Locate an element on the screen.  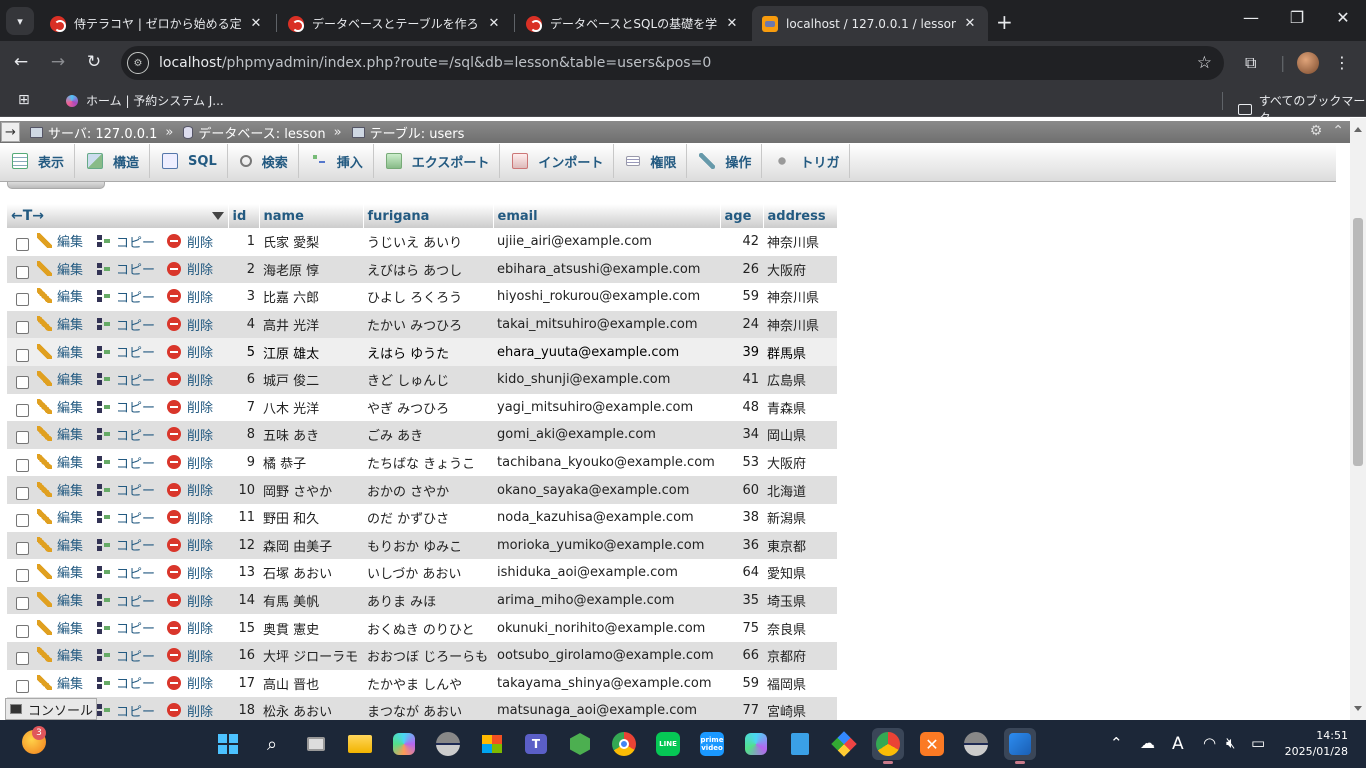
cell-name: 高井 光洋 is located at coordinates (311, 324).